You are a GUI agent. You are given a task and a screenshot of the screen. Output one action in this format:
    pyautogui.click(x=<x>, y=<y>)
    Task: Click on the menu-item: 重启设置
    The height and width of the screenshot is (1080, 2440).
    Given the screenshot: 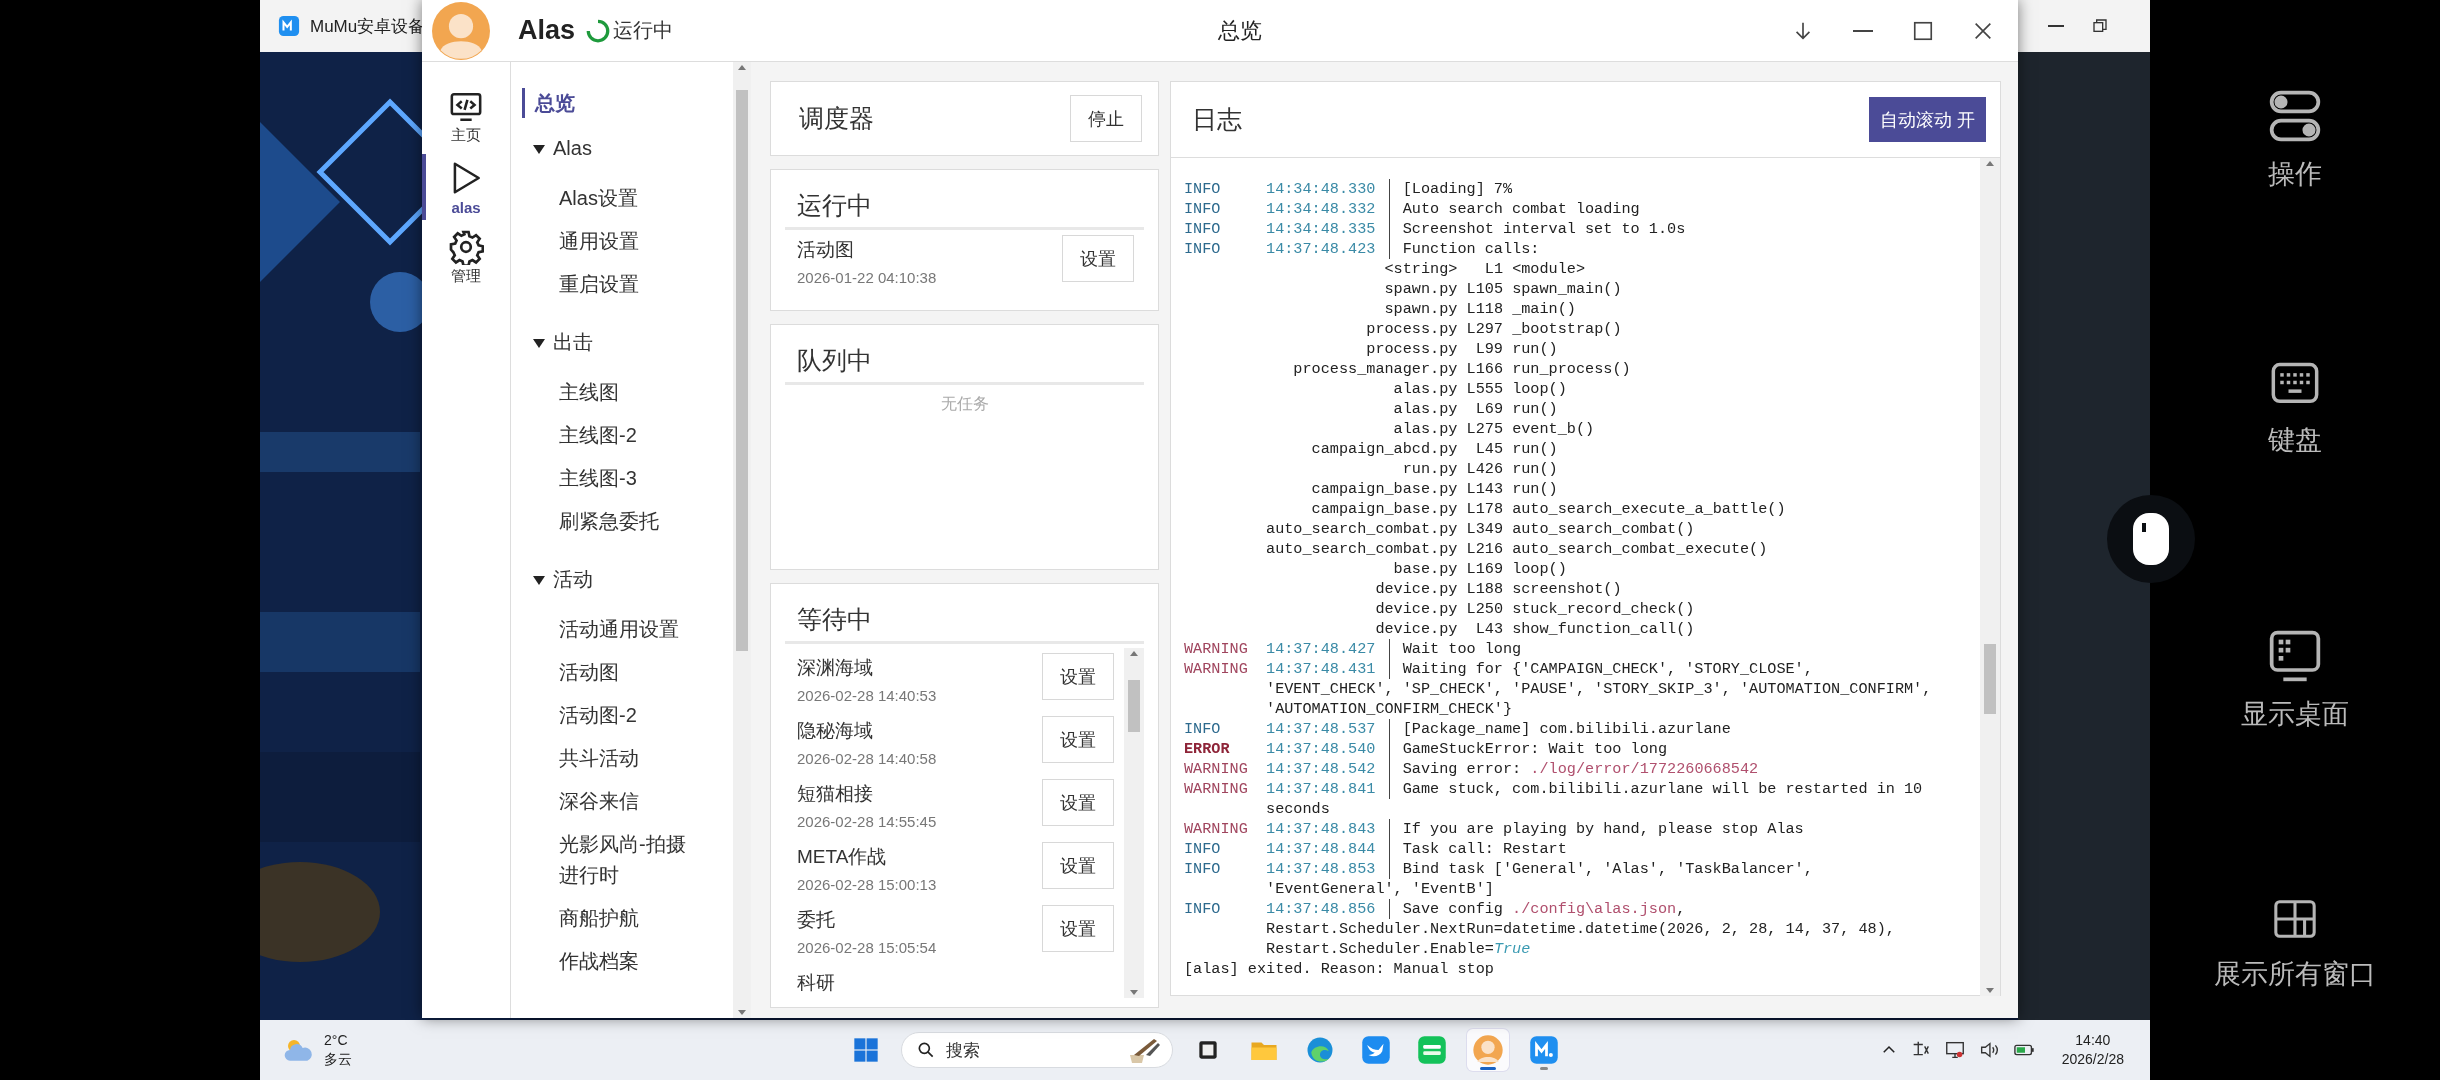 What is the action you would take?
    pyautogui.click(x=599, y=284)
    